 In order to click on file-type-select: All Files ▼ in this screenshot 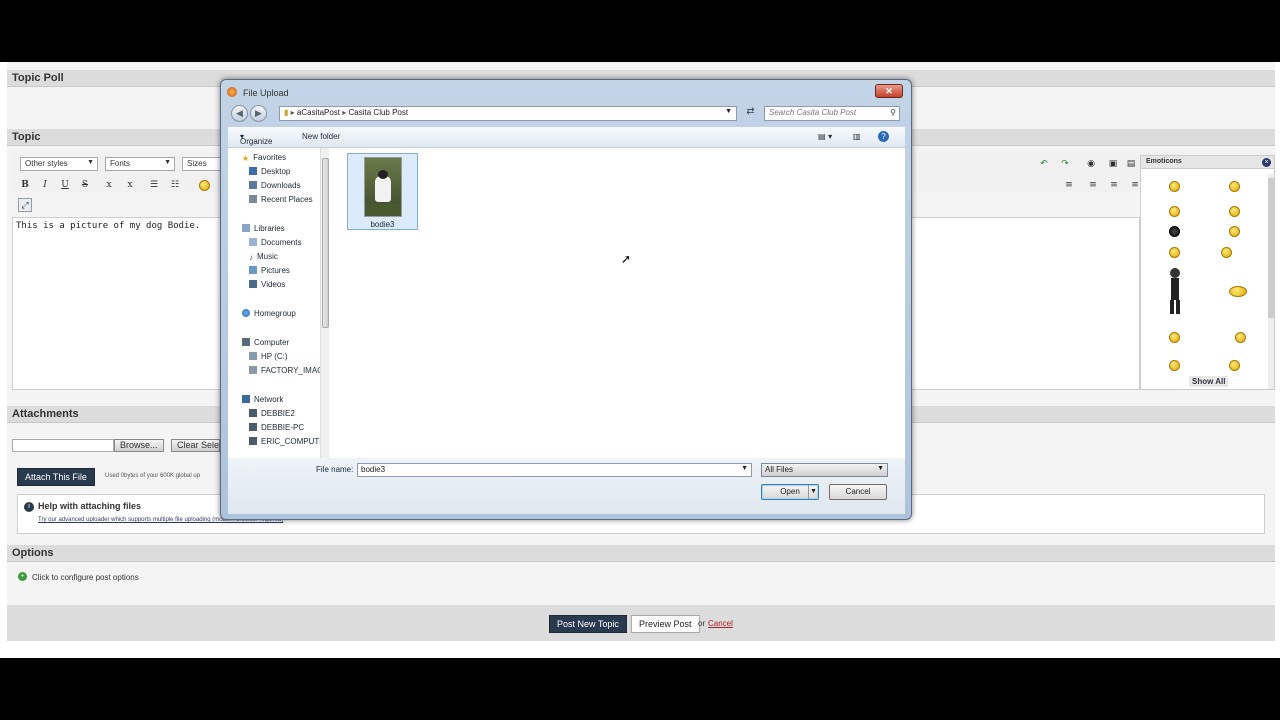, I will do `click(824, 470)`.